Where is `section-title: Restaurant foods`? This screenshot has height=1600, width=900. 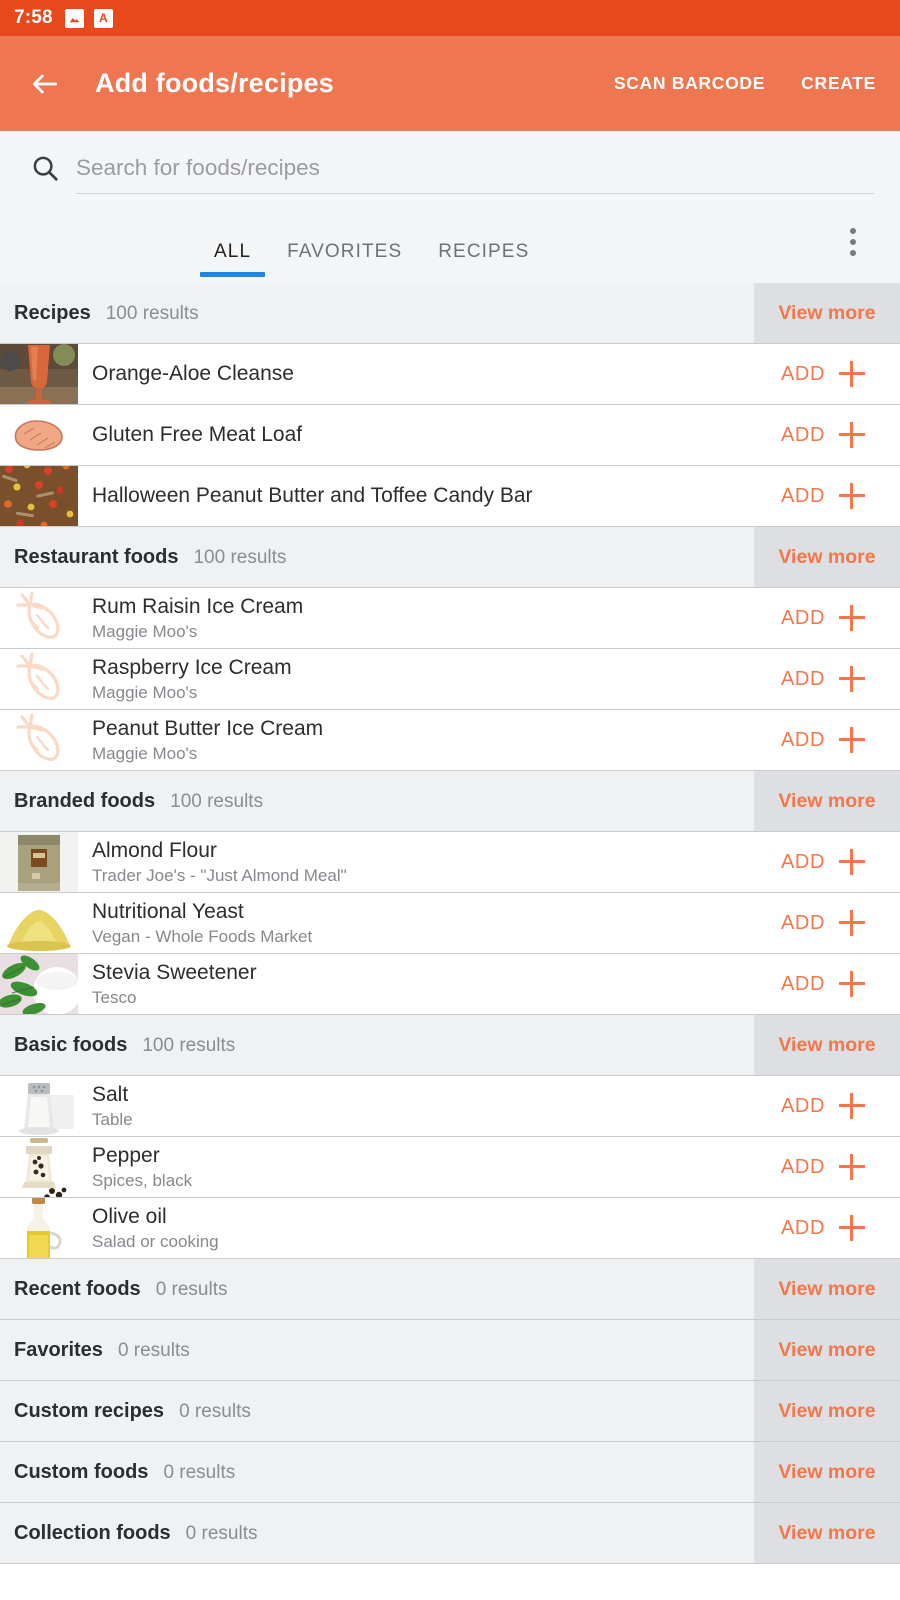
section-title: Restaurant foods is located at coordinates (96, 556).